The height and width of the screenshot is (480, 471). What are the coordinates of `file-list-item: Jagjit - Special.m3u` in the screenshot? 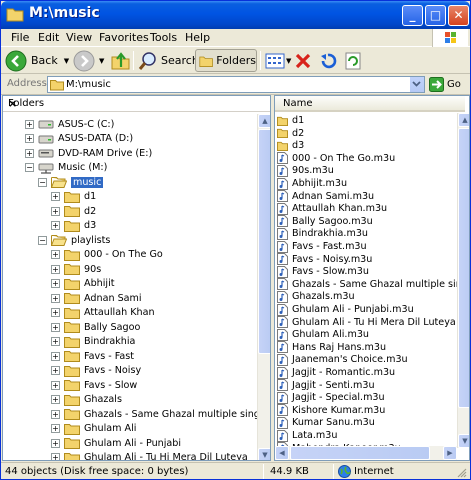 It's located at (331, 397).